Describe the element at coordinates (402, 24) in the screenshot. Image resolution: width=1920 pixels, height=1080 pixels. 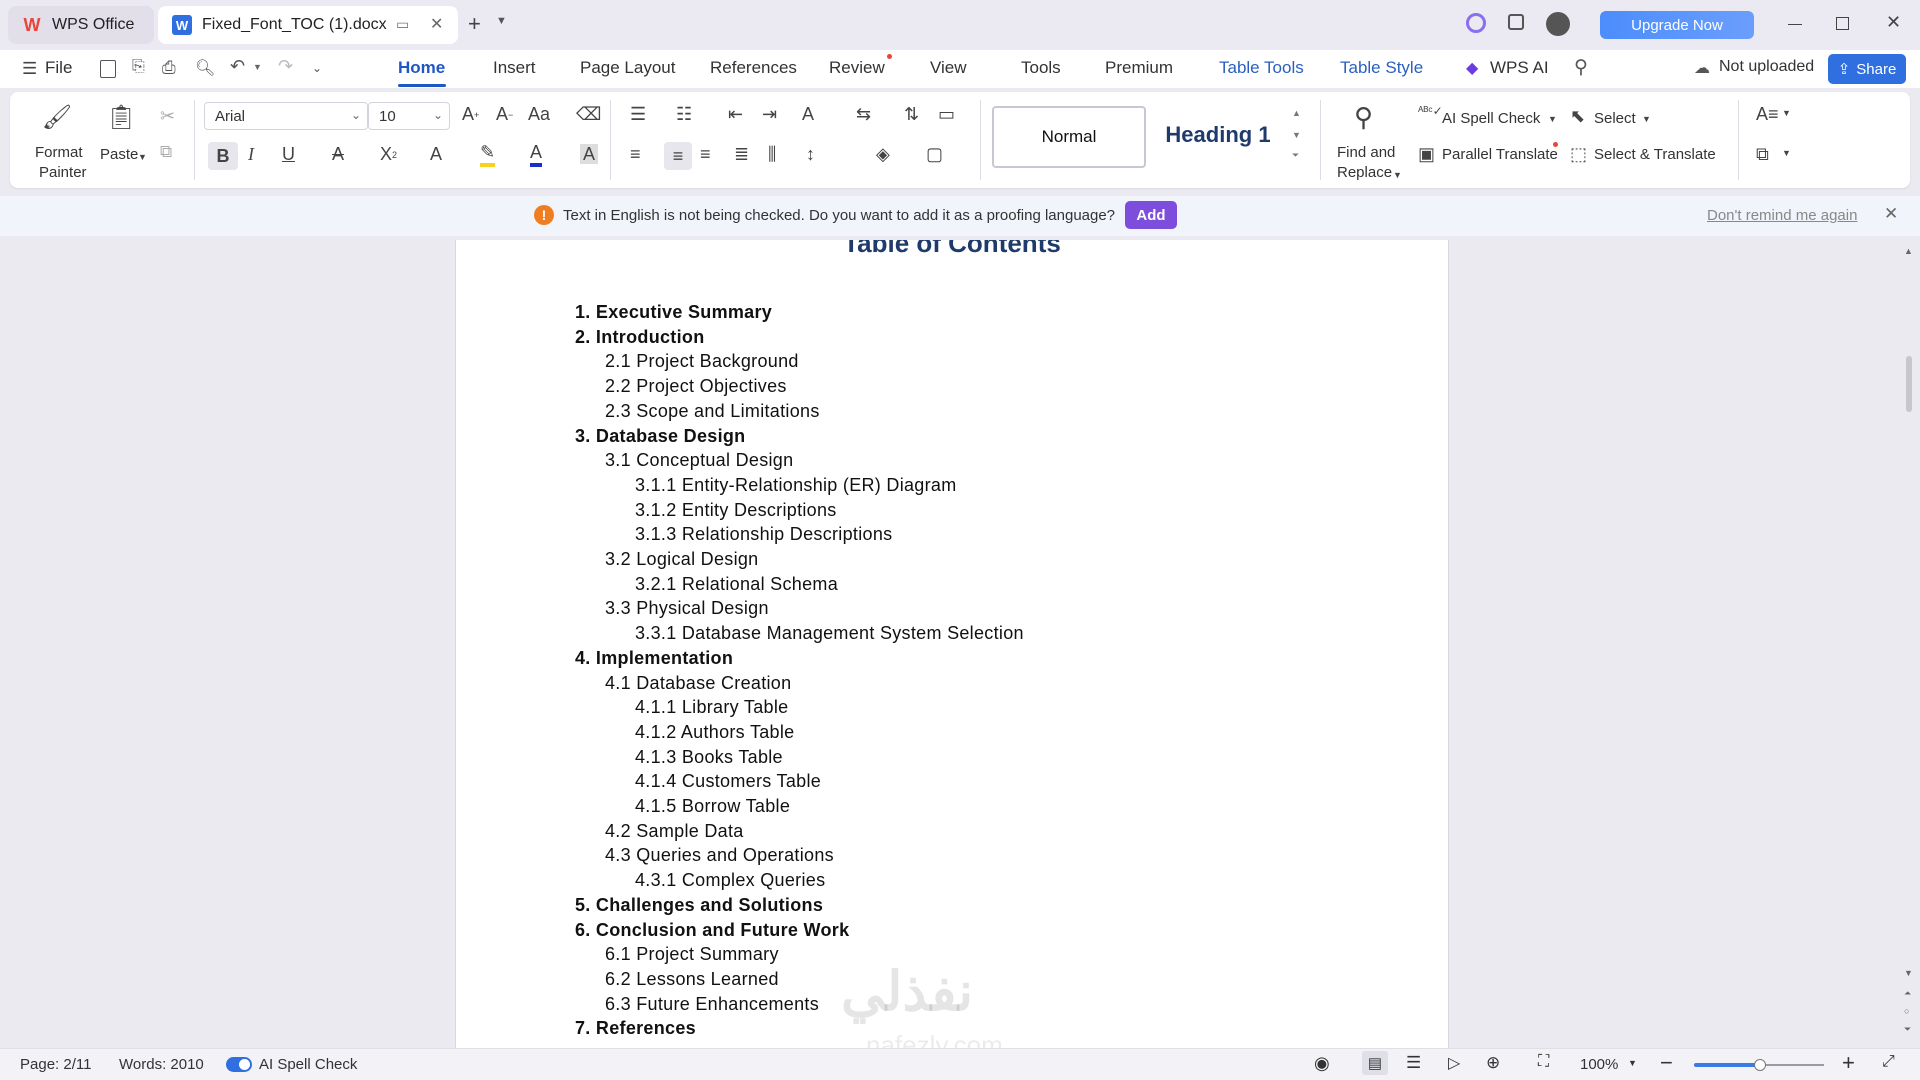
I see `tab-screen-icon: ▭` at that location.